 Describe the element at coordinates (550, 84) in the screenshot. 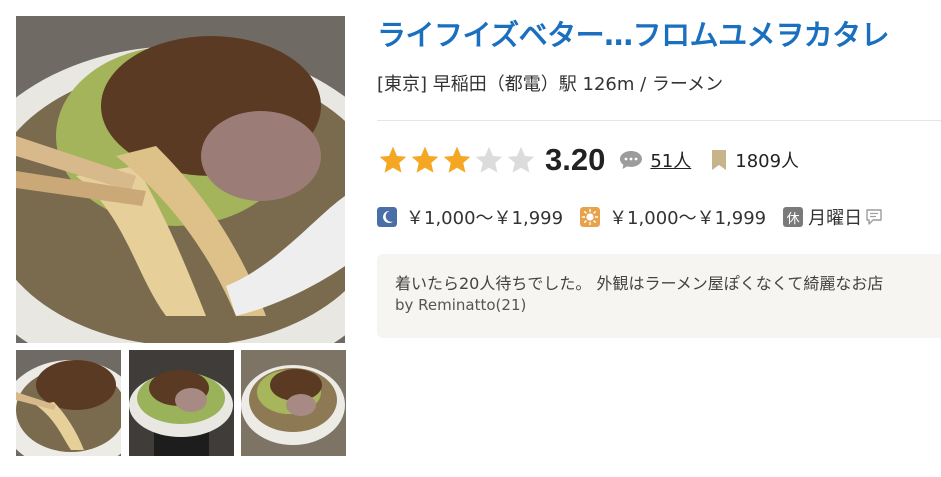

I see `area-genre: [東京] 早稲田（都電）駅 126m / ラーメン` at that location.